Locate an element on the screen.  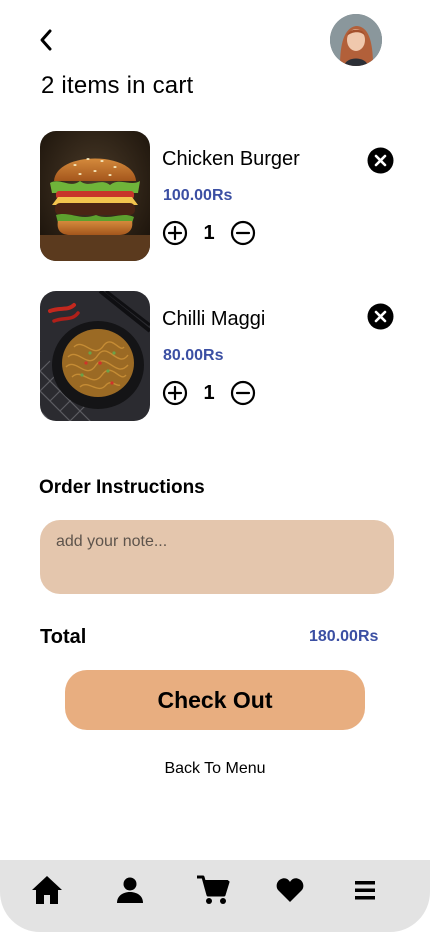
cart-item: Chilli Maggi 80.00Rs 1 is located at coordinates (220, 356).